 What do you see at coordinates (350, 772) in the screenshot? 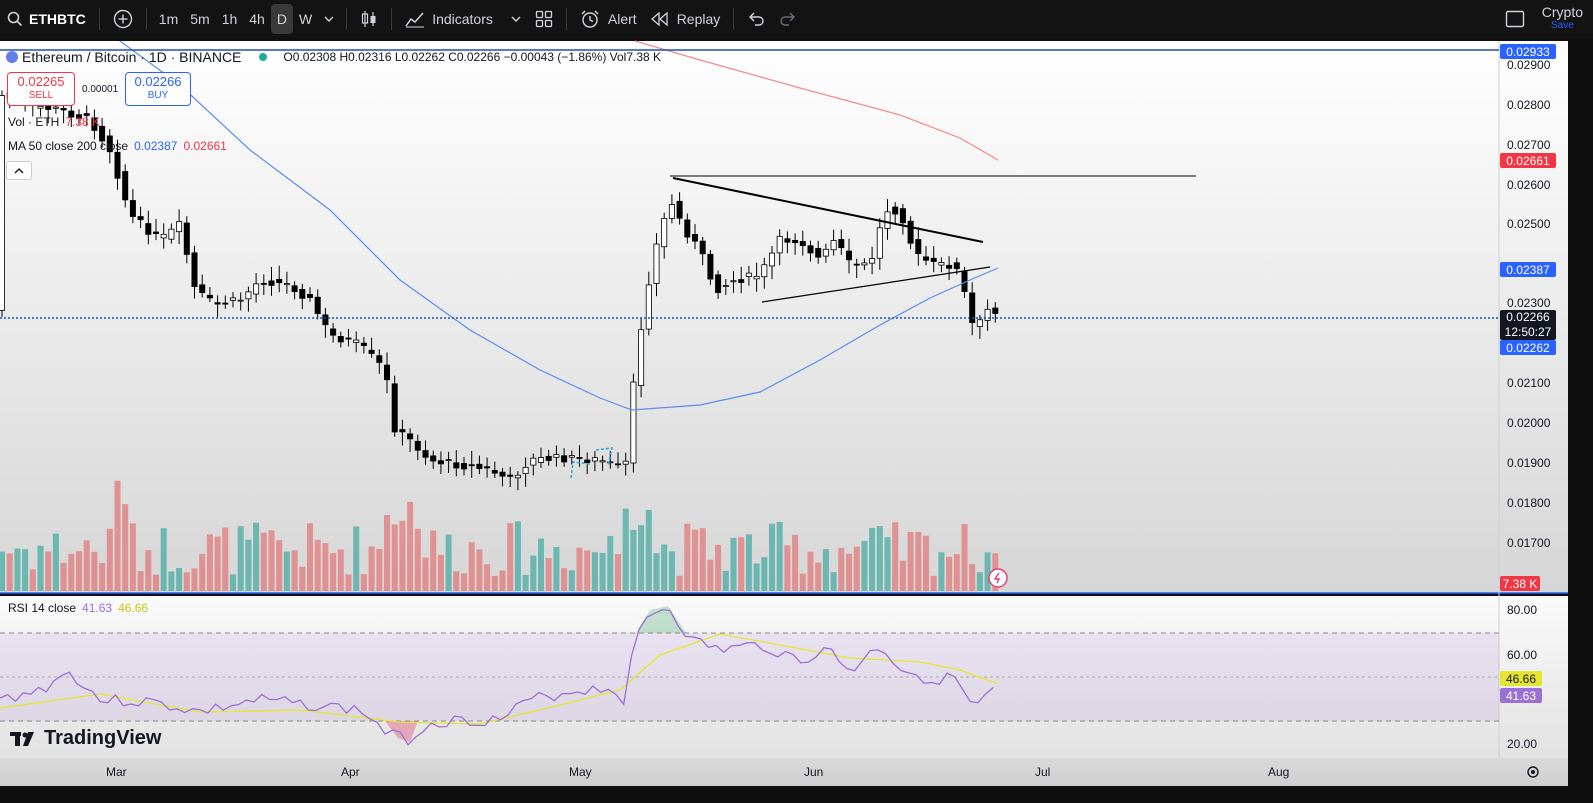
I see `time-label: Apr` at bounding box center [350, 772].